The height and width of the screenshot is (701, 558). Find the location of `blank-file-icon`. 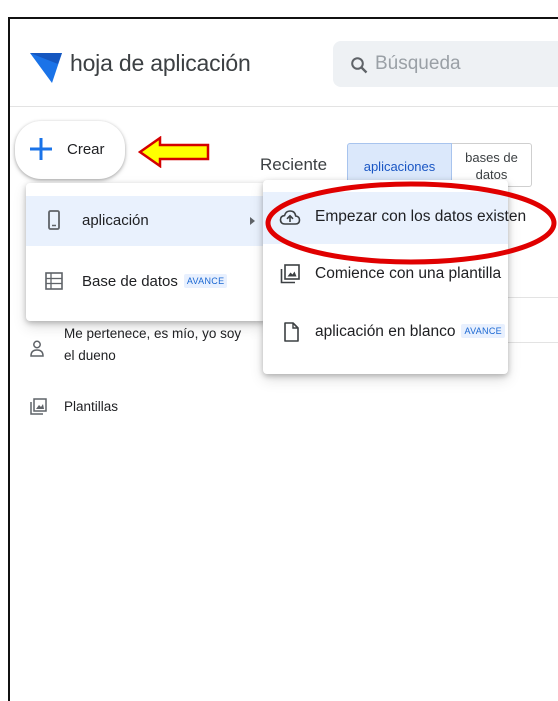

blank-file-icon is located at coordinates (291, 332).